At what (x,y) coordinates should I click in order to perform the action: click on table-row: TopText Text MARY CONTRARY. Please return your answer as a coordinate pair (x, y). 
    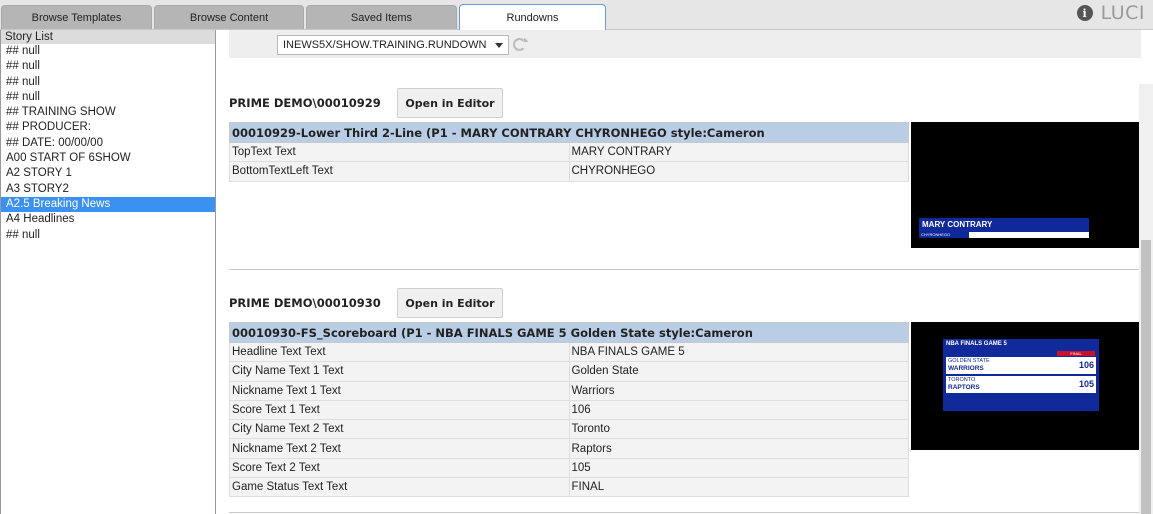
    Looking at the image, I should click on (569, 152).